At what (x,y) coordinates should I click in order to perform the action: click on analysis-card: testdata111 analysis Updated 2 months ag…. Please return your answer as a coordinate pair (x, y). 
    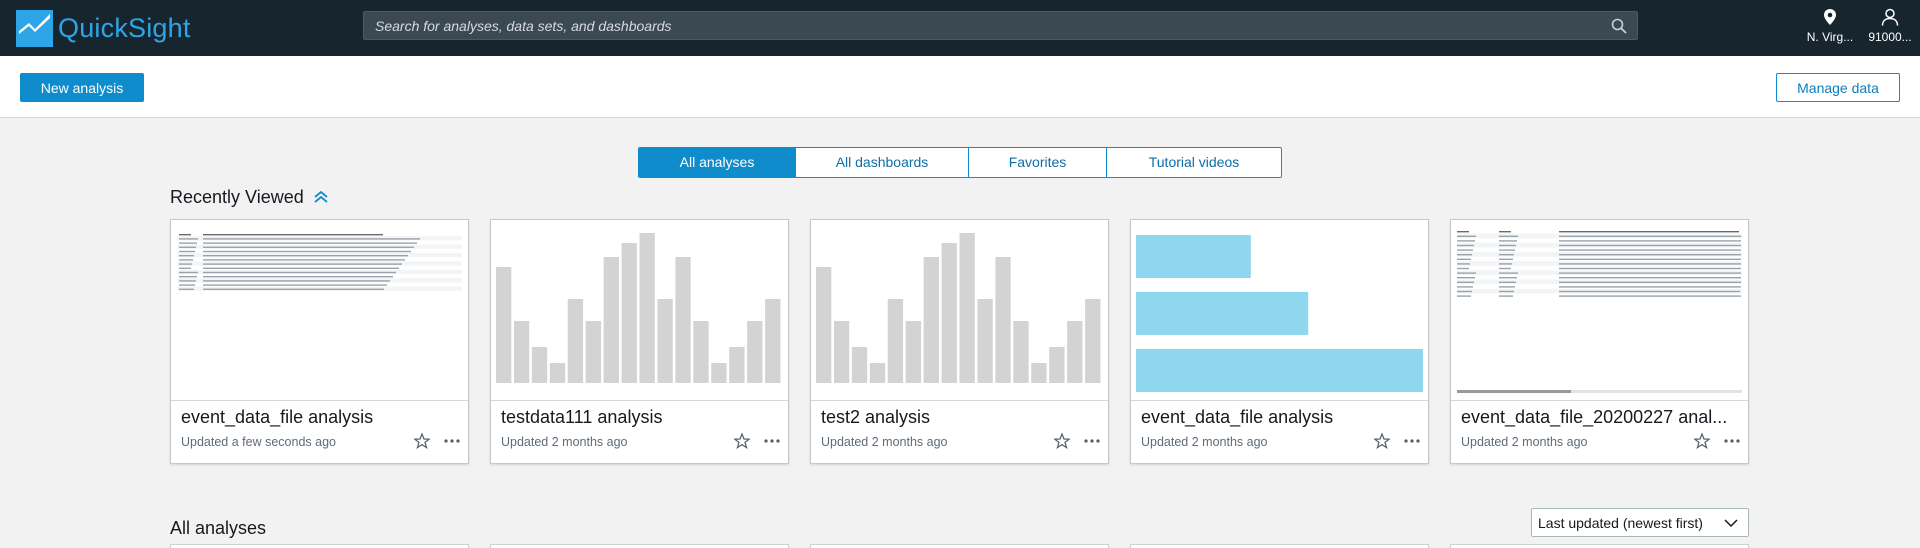
    Looking at the image, I should click on (639, 341).